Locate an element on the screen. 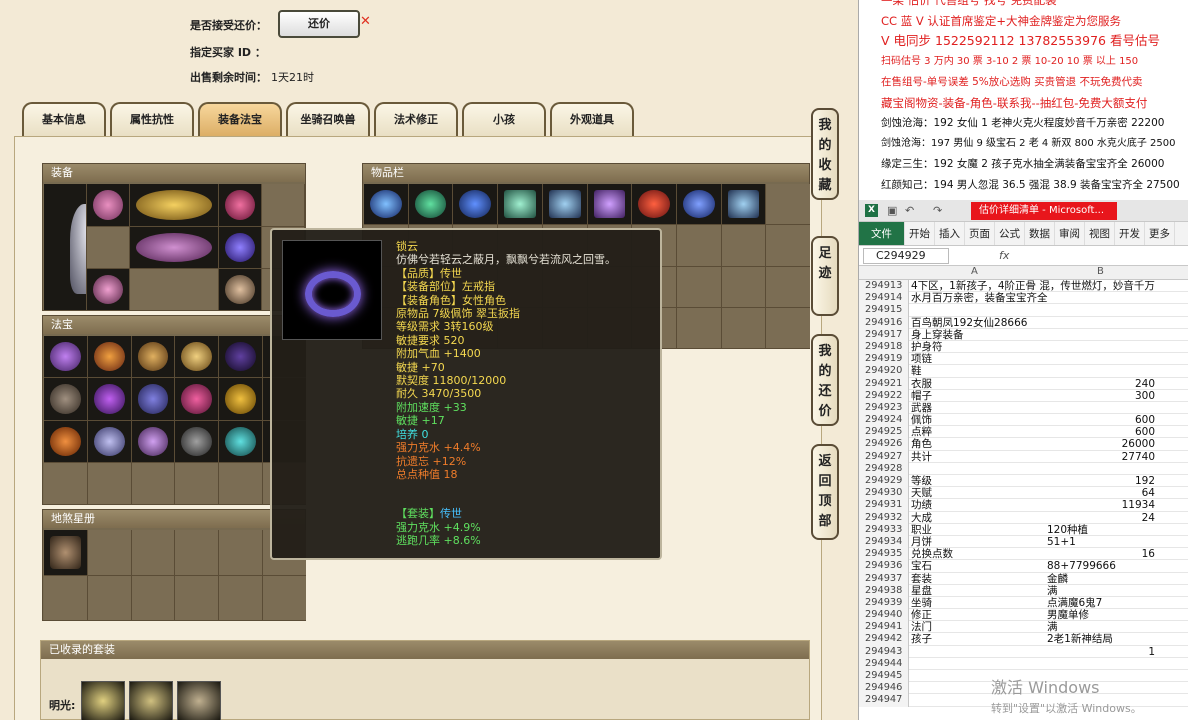  ribbon-tab-more: 更多 is located at coordinates (1160, 233).